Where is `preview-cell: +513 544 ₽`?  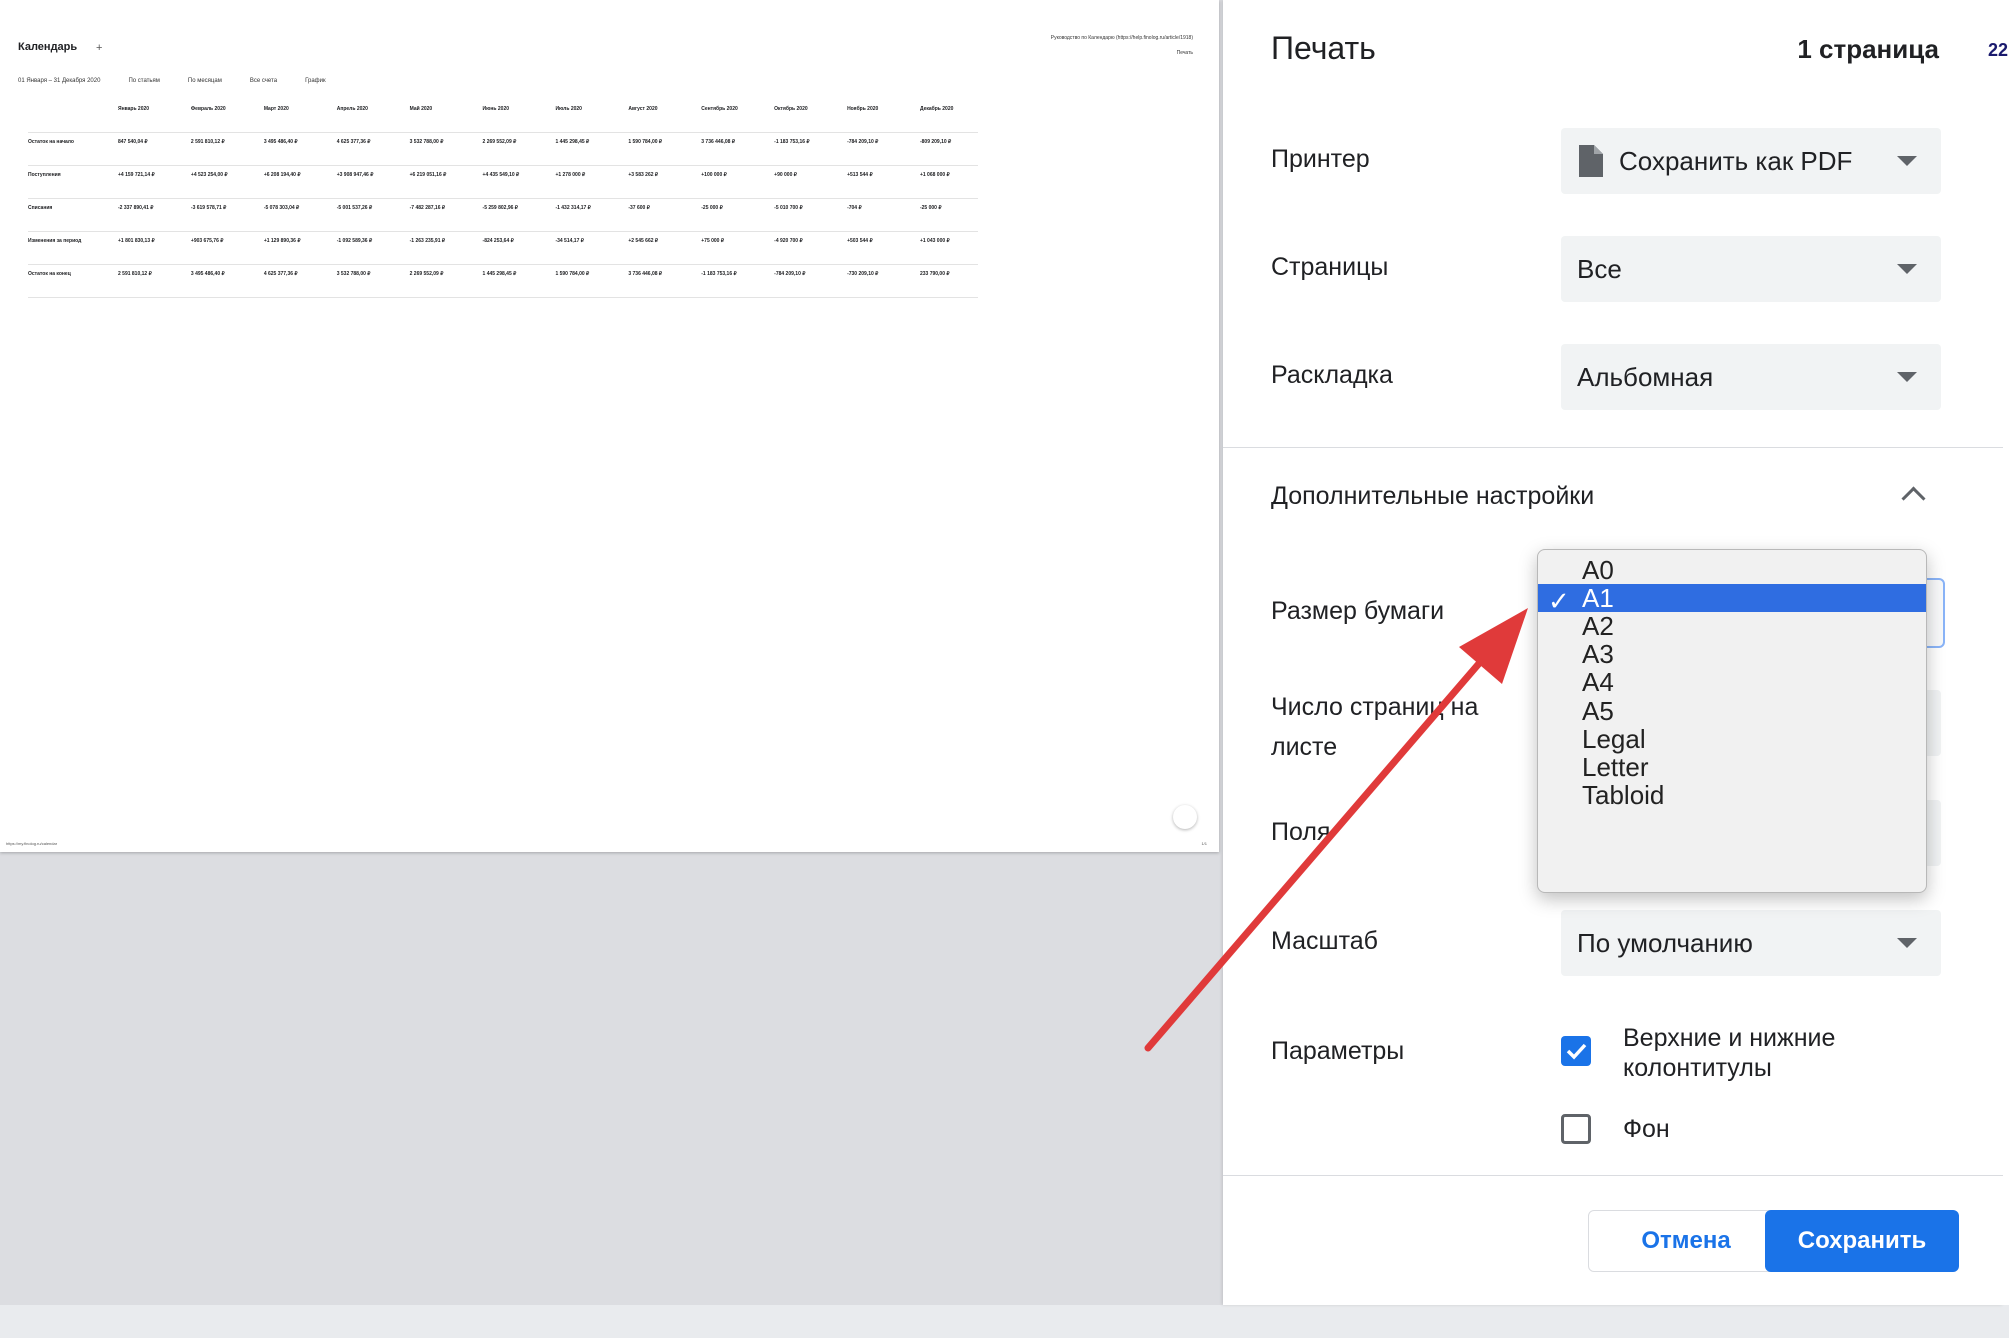 preview-cell: +513 544 ₽ is located at coordinates (860, 175).